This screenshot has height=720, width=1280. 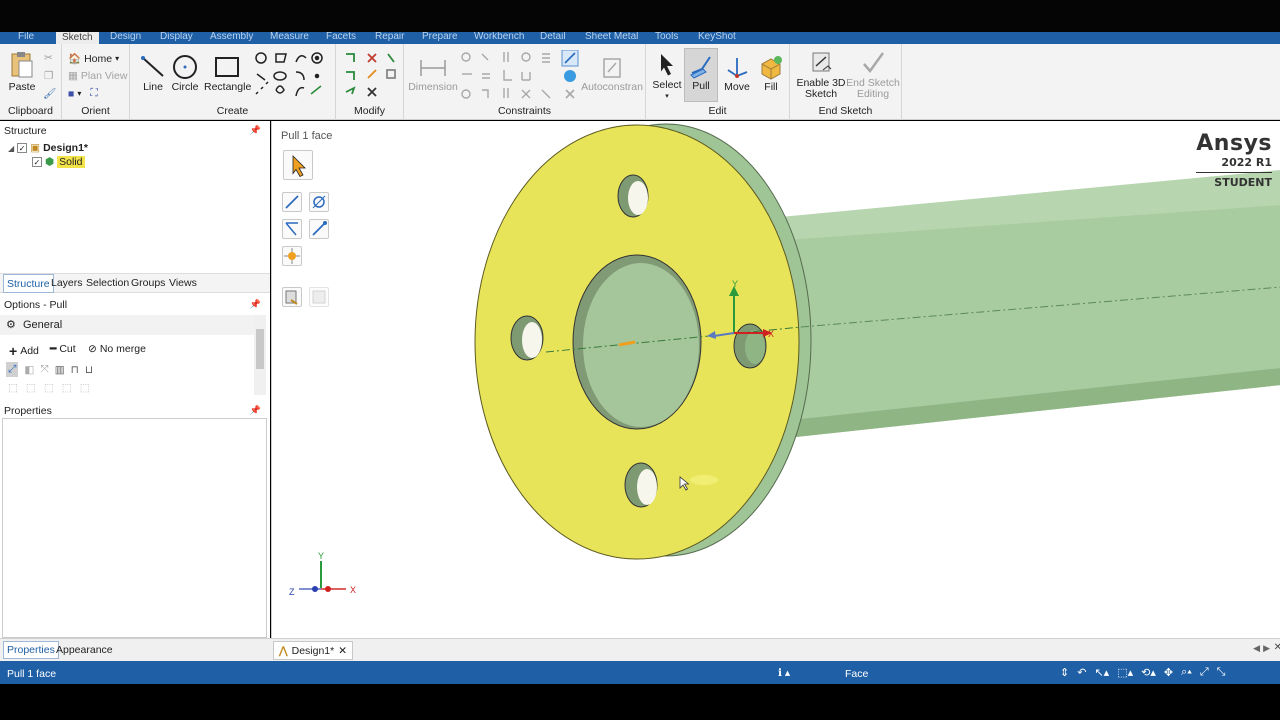 I want to click on tab-views: Views, so click(x=183, y=283).